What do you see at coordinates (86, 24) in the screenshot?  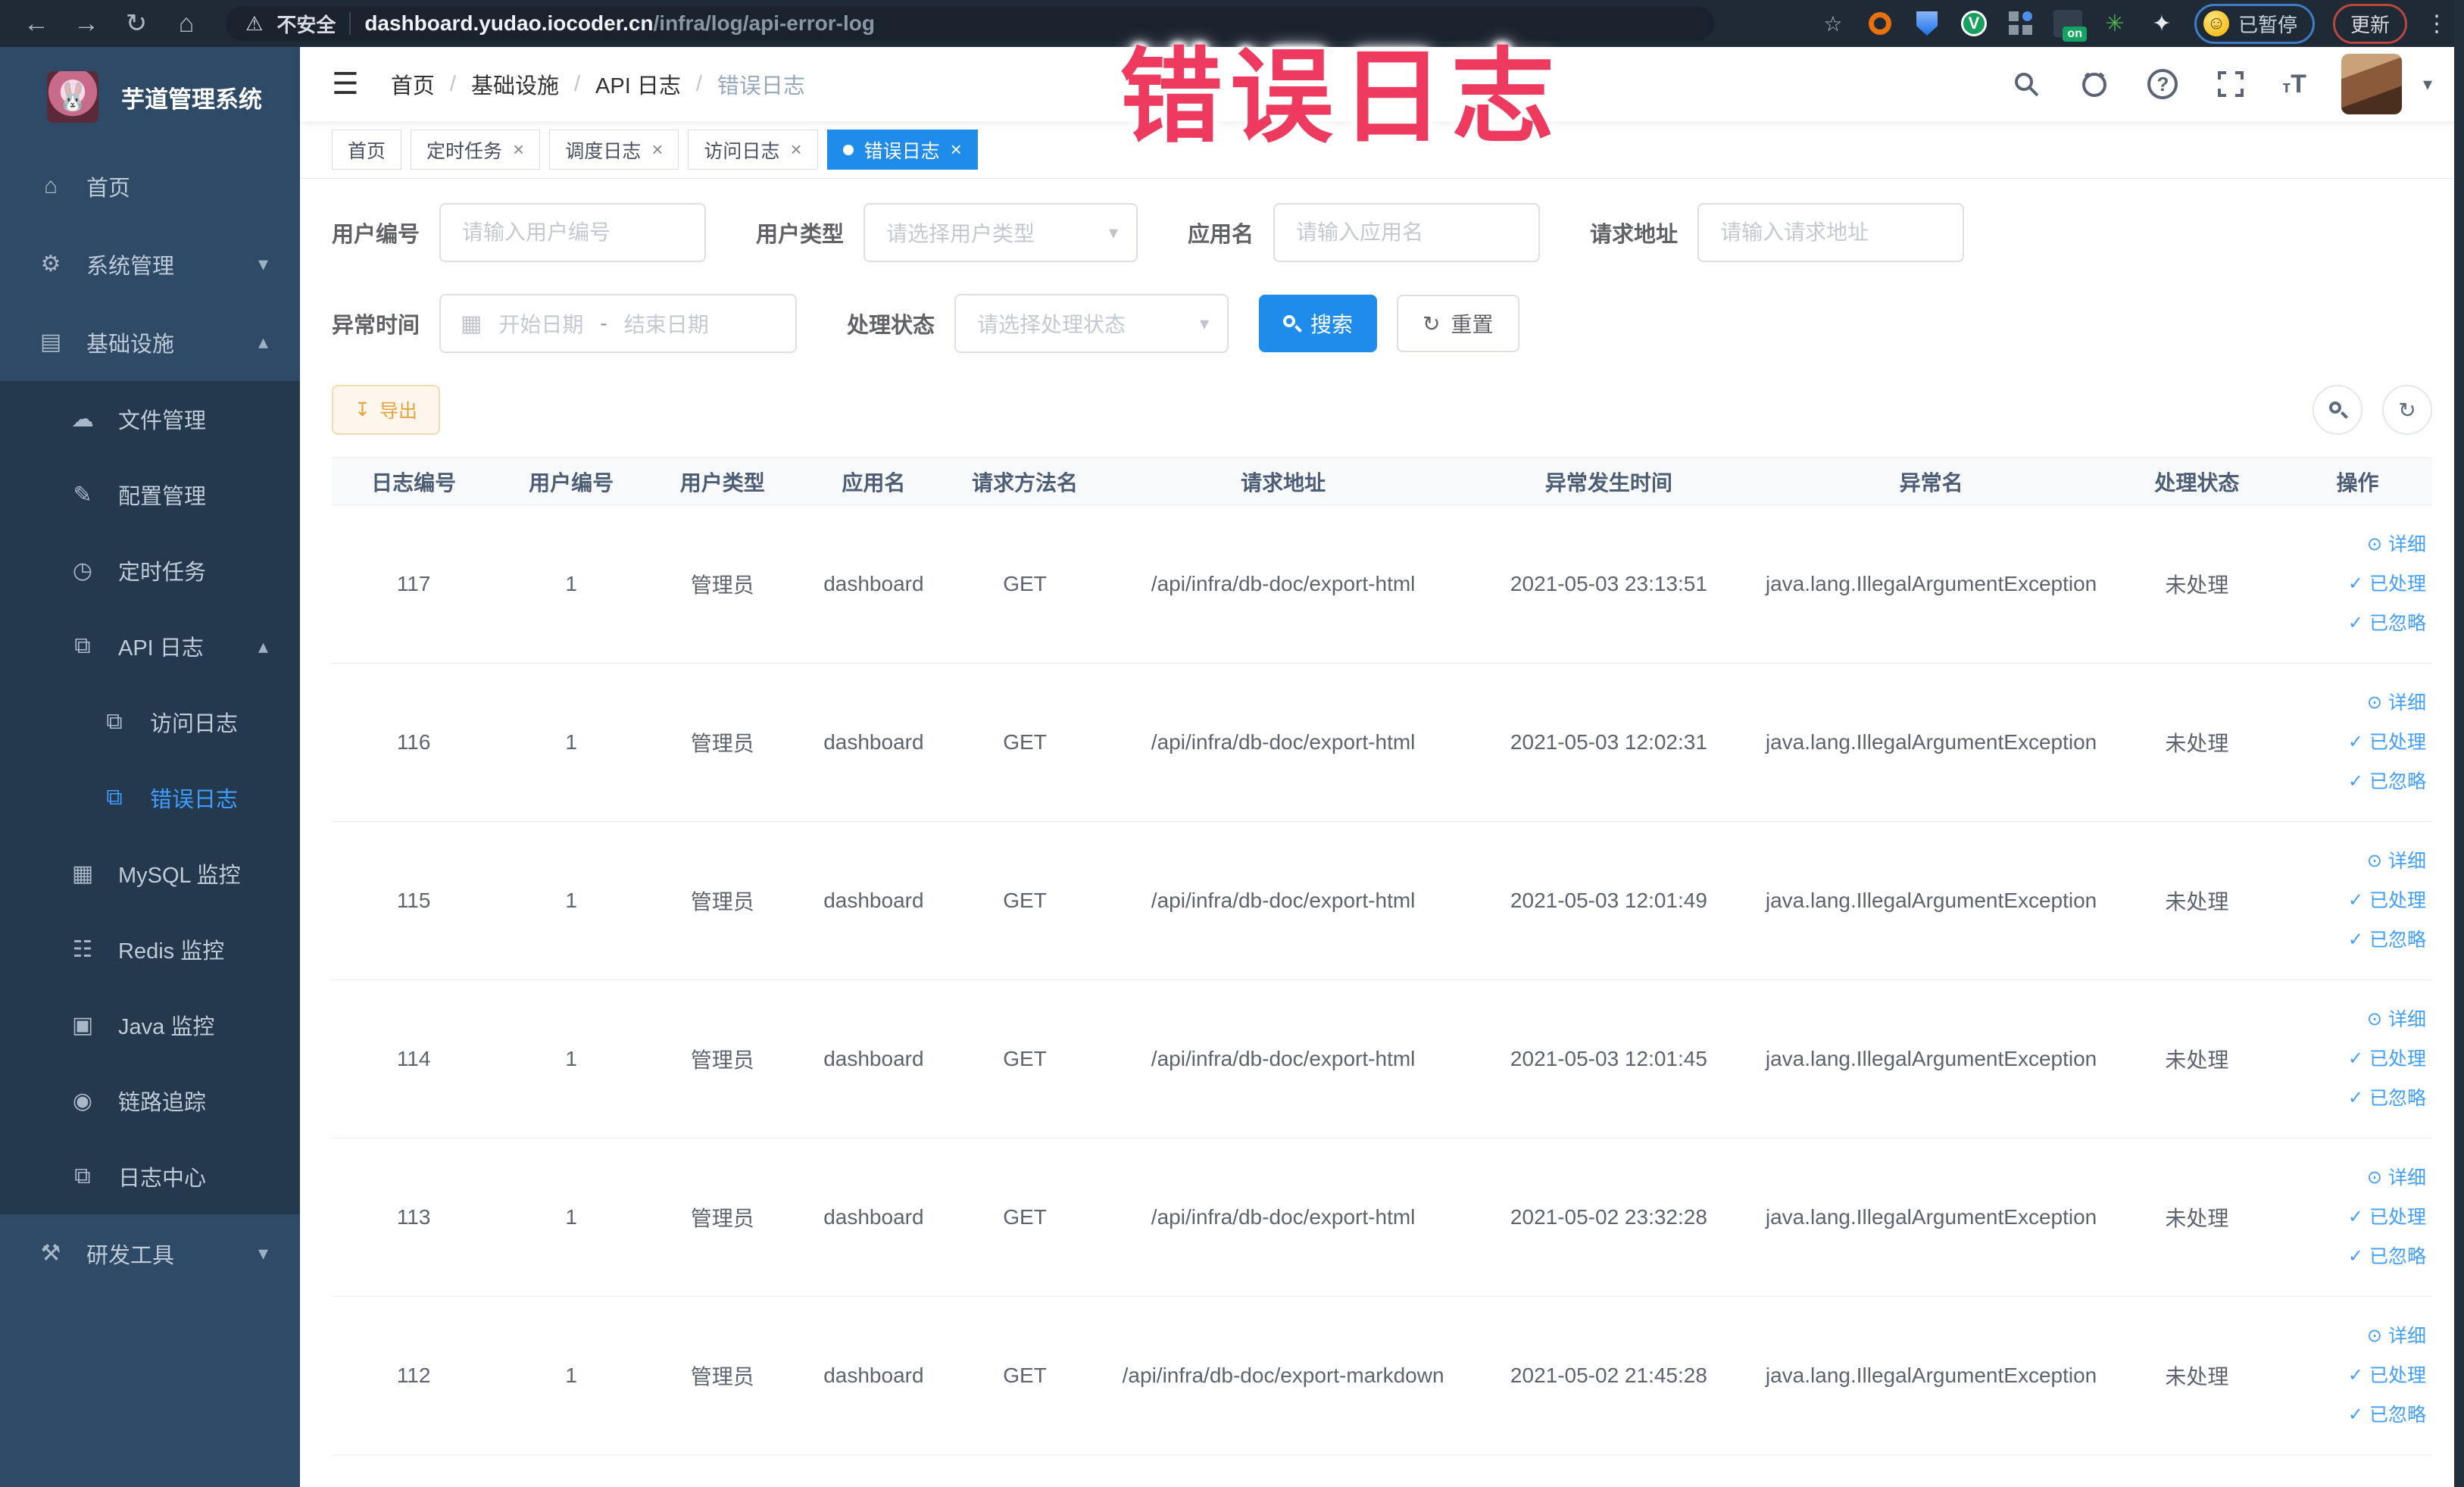 I see `browser-forward-icon: →` at bounding box center [86, 24].